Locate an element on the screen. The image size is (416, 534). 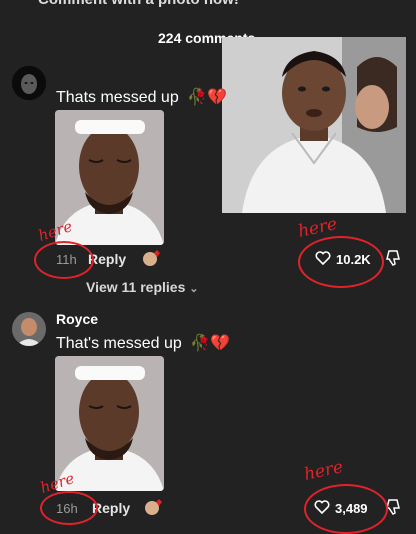
annotation-note: here is located at coordinates (323, 471).